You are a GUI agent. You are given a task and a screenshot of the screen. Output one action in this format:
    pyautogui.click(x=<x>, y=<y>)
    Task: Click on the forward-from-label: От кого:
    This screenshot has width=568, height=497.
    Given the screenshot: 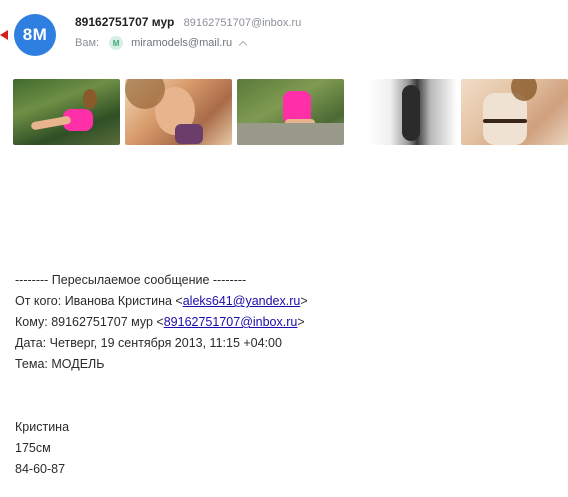 What is the action you would take?
    pyautogui.click(x=38, y=301)
    